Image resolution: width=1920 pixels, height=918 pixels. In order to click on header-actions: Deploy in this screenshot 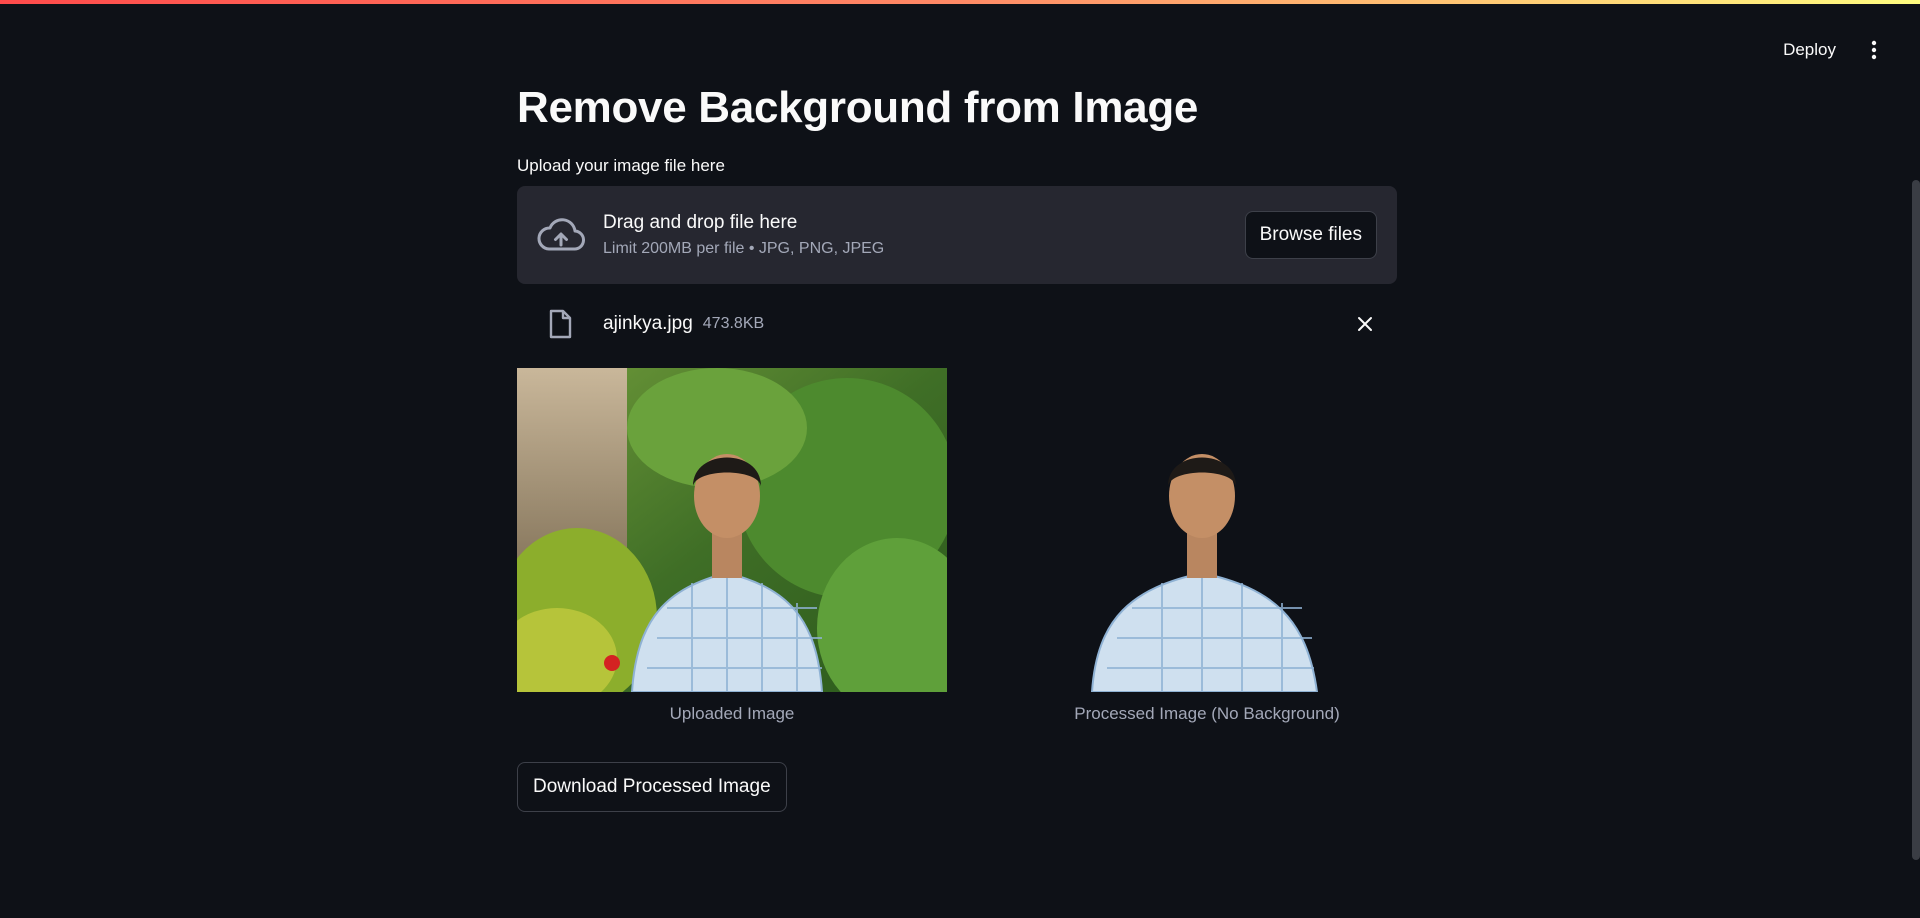, I will do `click(1830, 50)`.